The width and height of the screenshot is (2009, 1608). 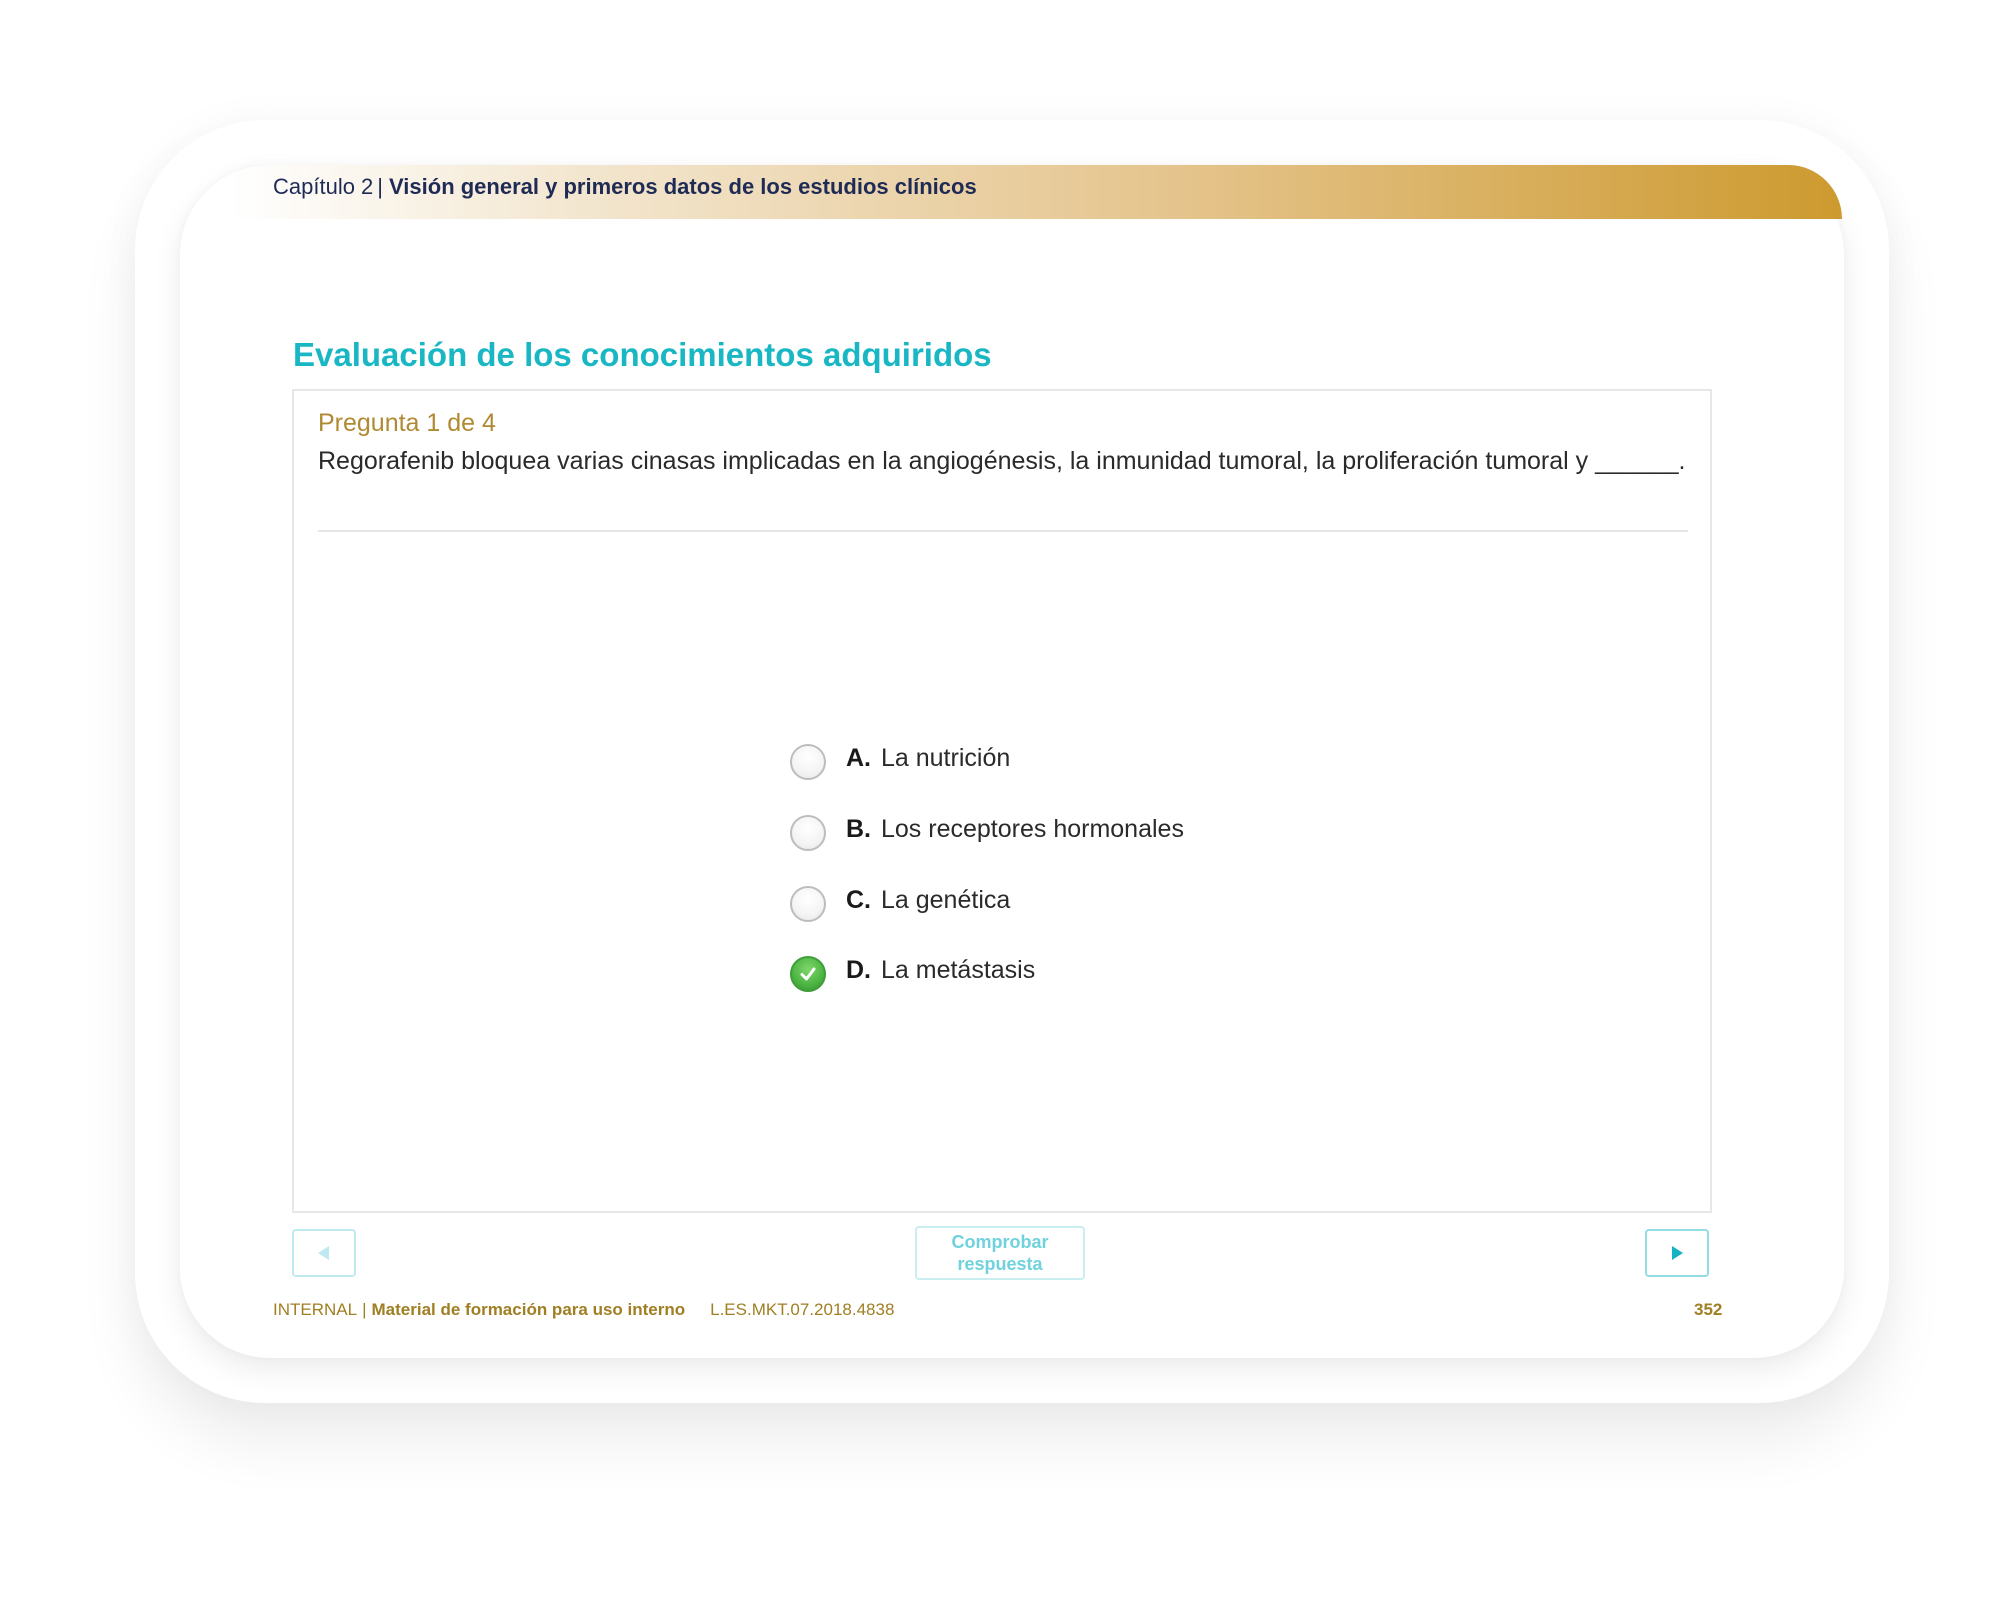 I want to click on triangle-right-icon, so click(x=1677, y=1253).